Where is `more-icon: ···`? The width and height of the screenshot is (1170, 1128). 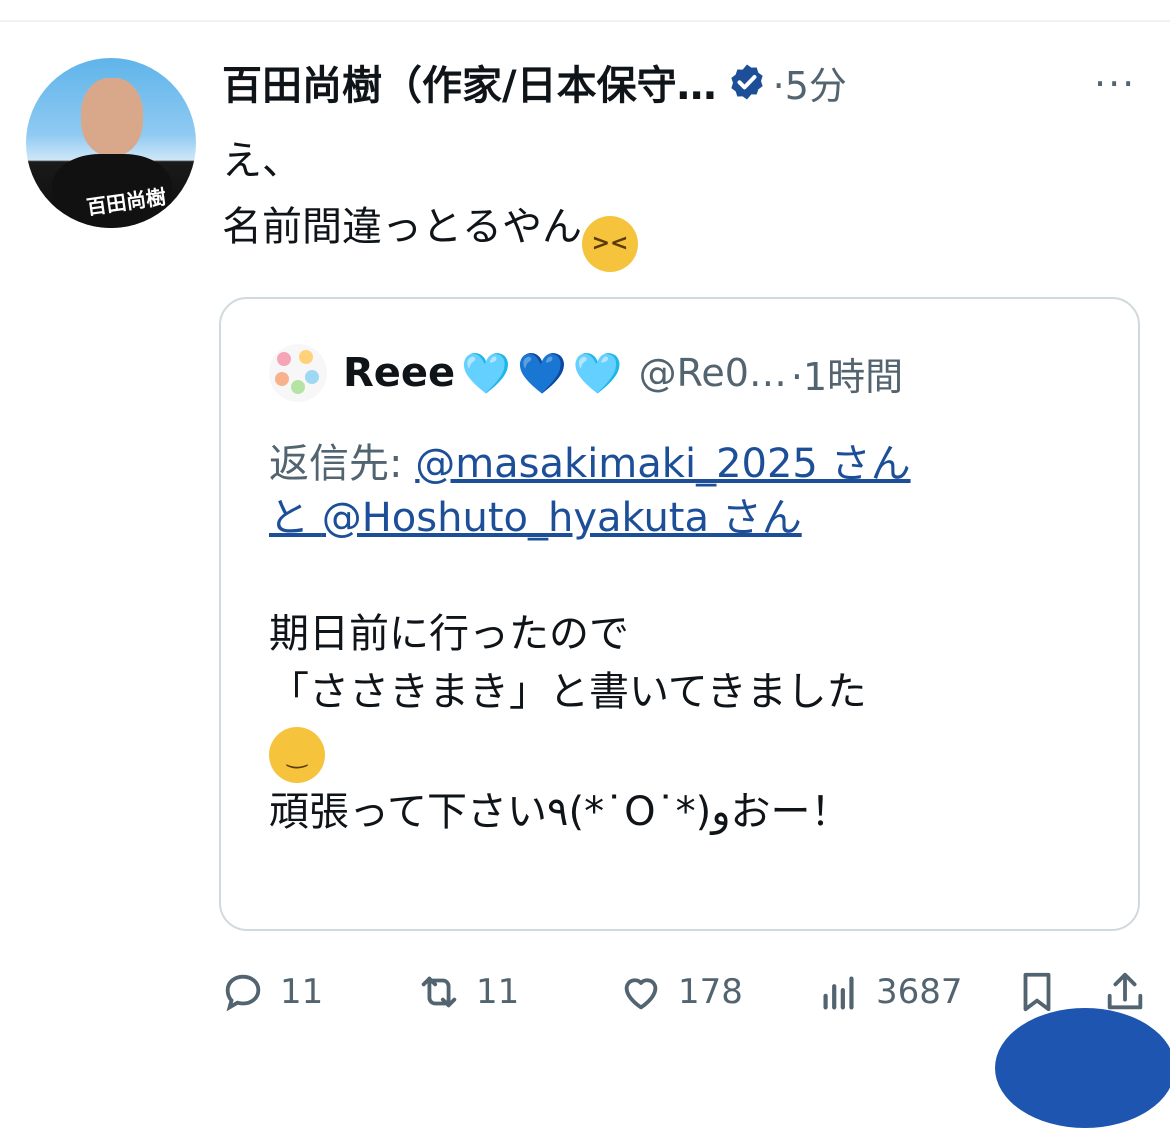
more-icon: ··· is located at coordinates (1115, 84).